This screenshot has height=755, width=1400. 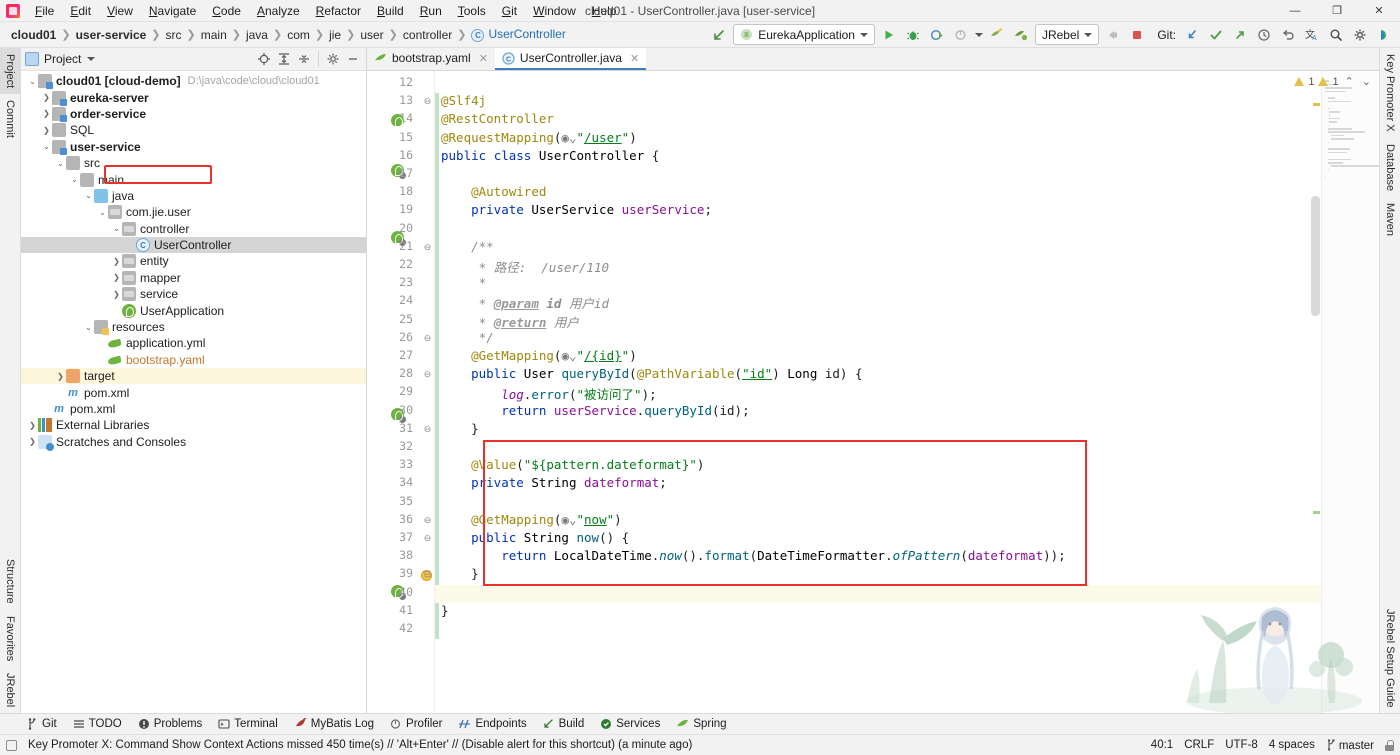 What do you see at coordinates (630, 724) in the screenshot?
I see `tool-window-services: Services` at bounding box center [630, 724].